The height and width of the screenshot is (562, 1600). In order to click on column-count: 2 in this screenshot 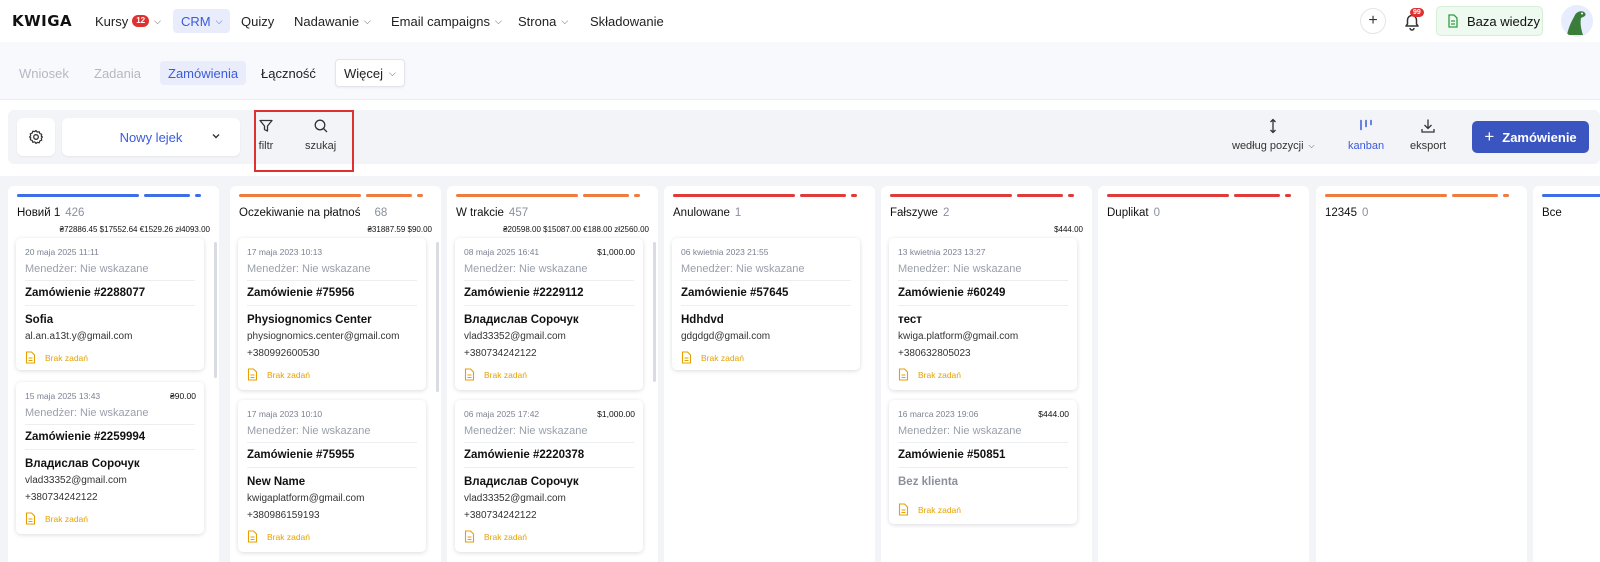, I will do `click(946, 213)`.